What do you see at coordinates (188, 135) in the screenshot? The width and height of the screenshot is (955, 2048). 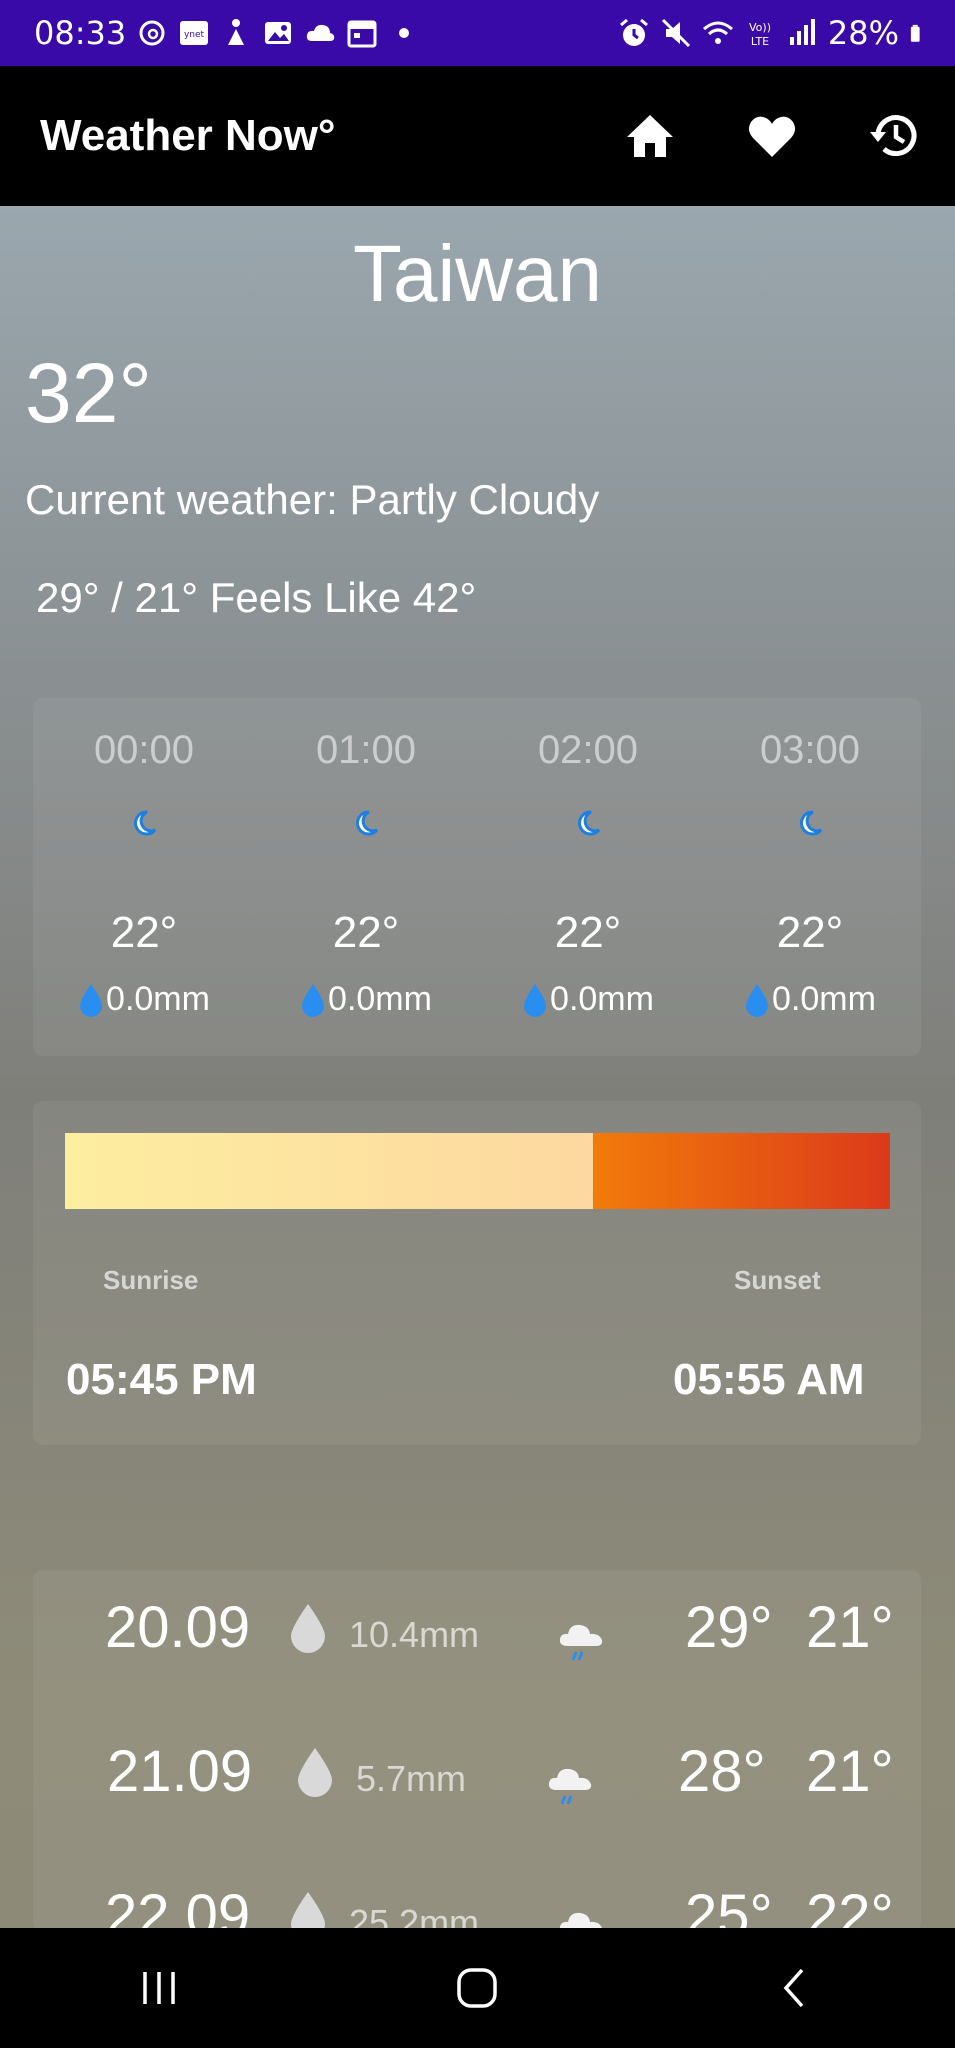 I see `app-title: Weather Now°` at bounding box center [188, 135].